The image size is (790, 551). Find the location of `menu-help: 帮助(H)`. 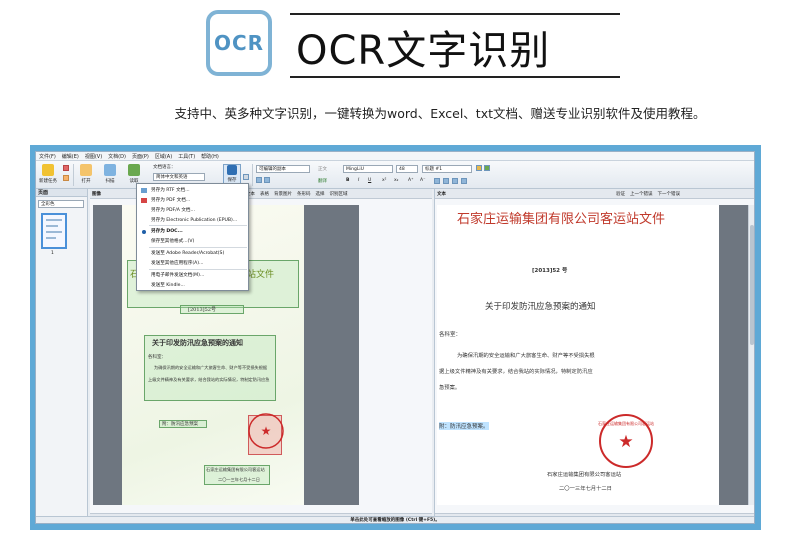

menu-help: 帮助(H) is located at coordinates (210, 156).